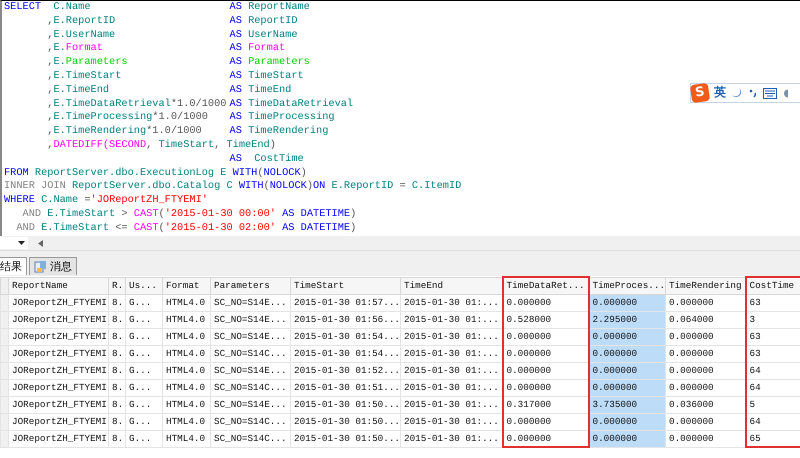 The width and height of the screenshot is (800, 458). What do you see at coordinates (169, 91) in the screenshot?
I see `code-line: ,E.TimeEnd AS TimeEnd` at bounding box center [169, 91].